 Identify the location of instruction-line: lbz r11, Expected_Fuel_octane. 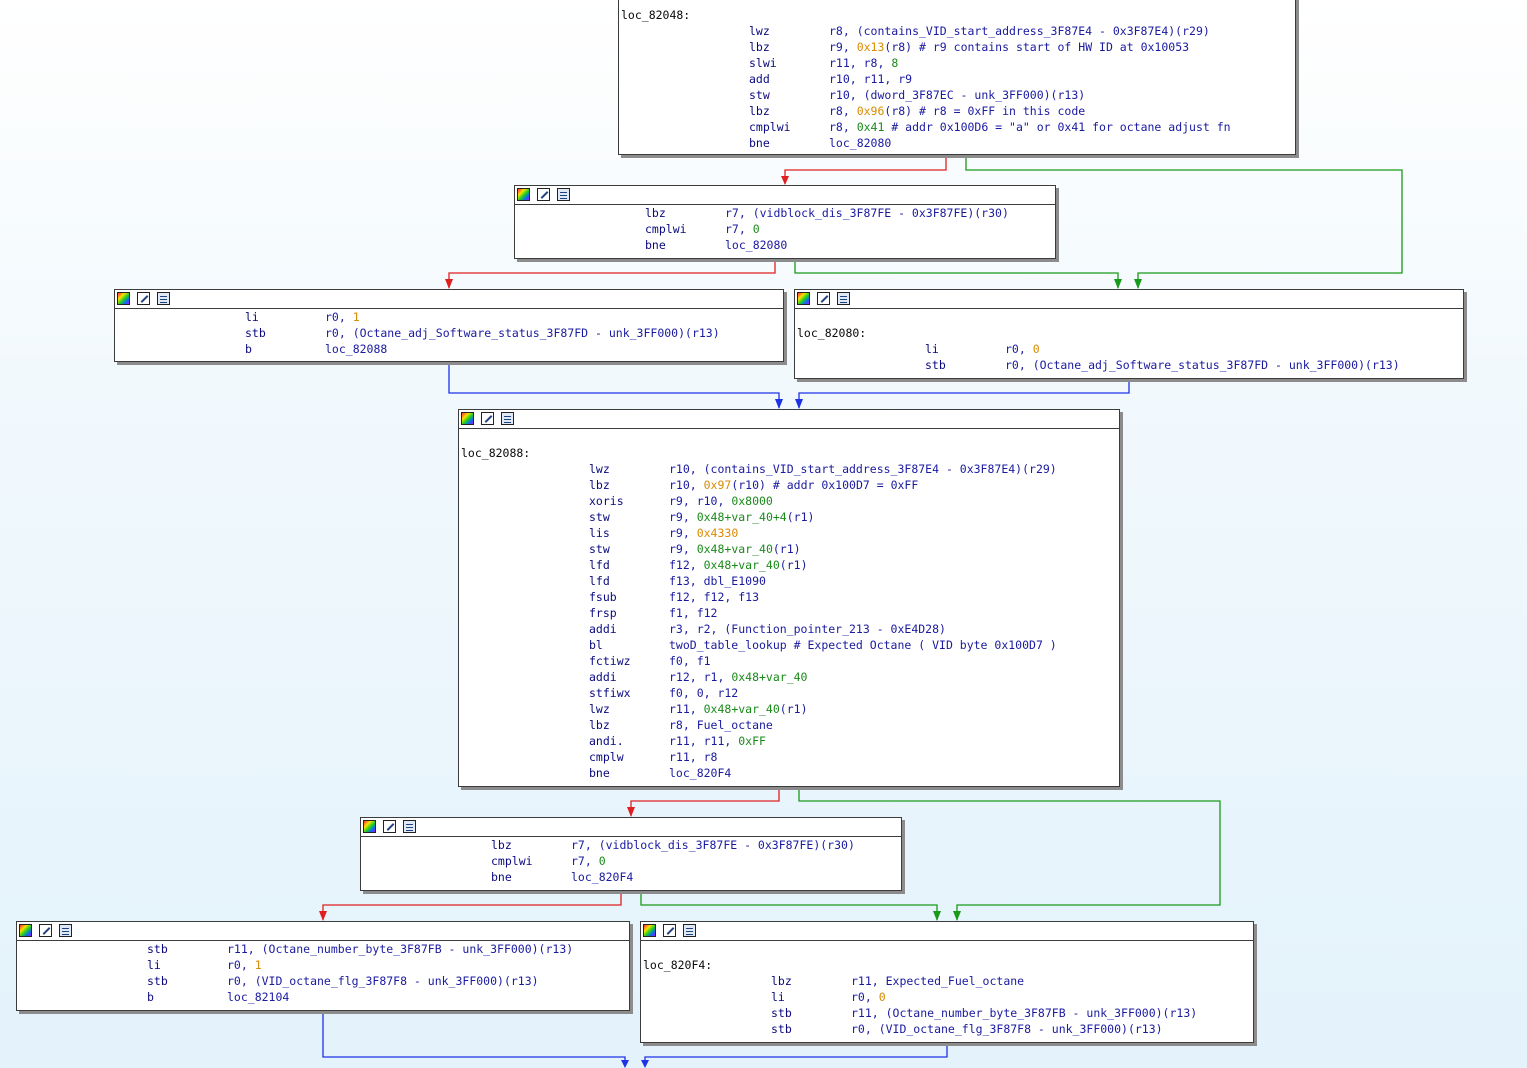
(947, 981).